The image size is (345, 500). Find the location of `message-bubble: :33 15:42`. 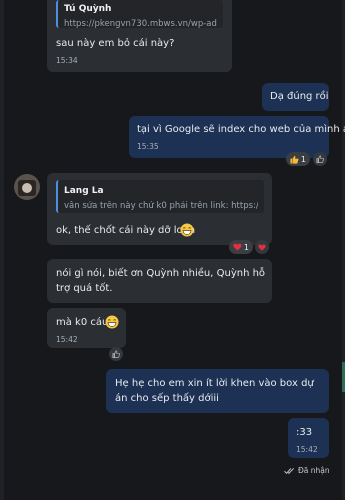

message-bubble: :33 15:42 is located at coordinates (308, 438).